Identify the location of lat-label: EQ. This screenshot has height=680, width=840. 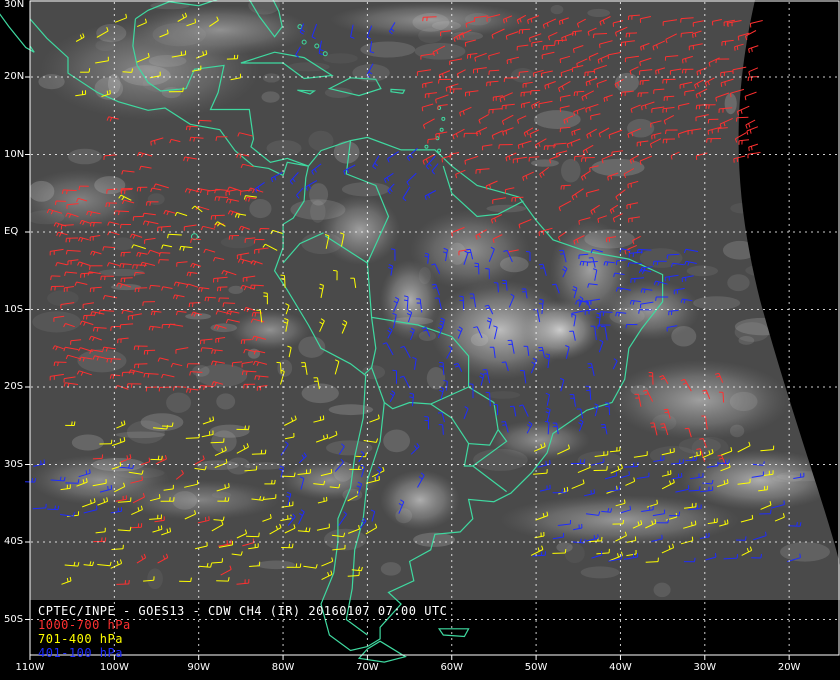
(11, 231).